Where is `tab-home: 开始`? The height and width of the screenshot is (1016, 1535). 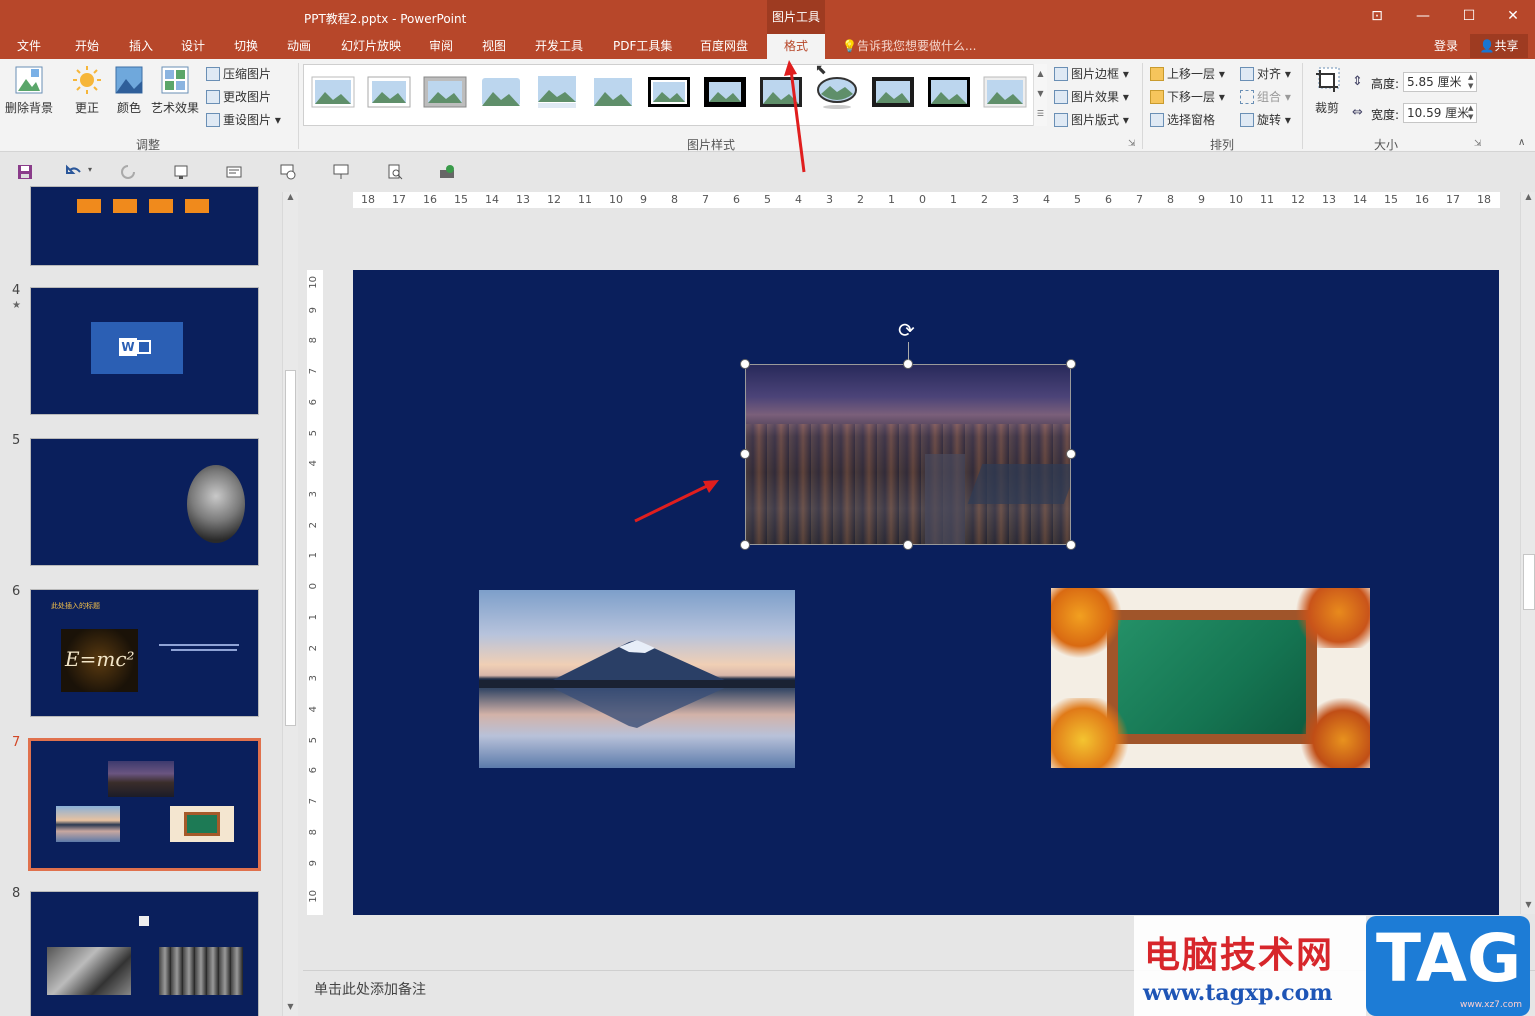
tab-home: 开始 is located at coordinates (87, 46).